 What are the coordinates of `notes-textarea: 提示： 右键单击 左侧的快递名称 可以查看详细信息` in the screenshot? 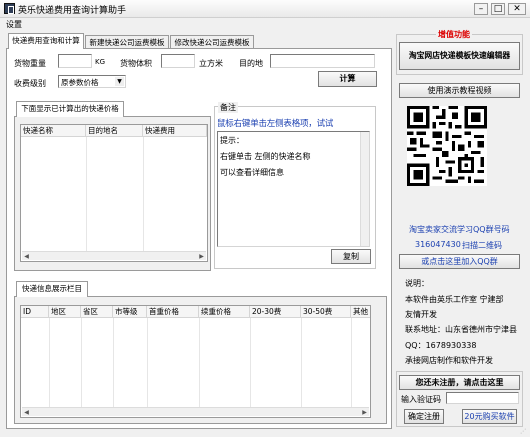 It's located at (293, 189).